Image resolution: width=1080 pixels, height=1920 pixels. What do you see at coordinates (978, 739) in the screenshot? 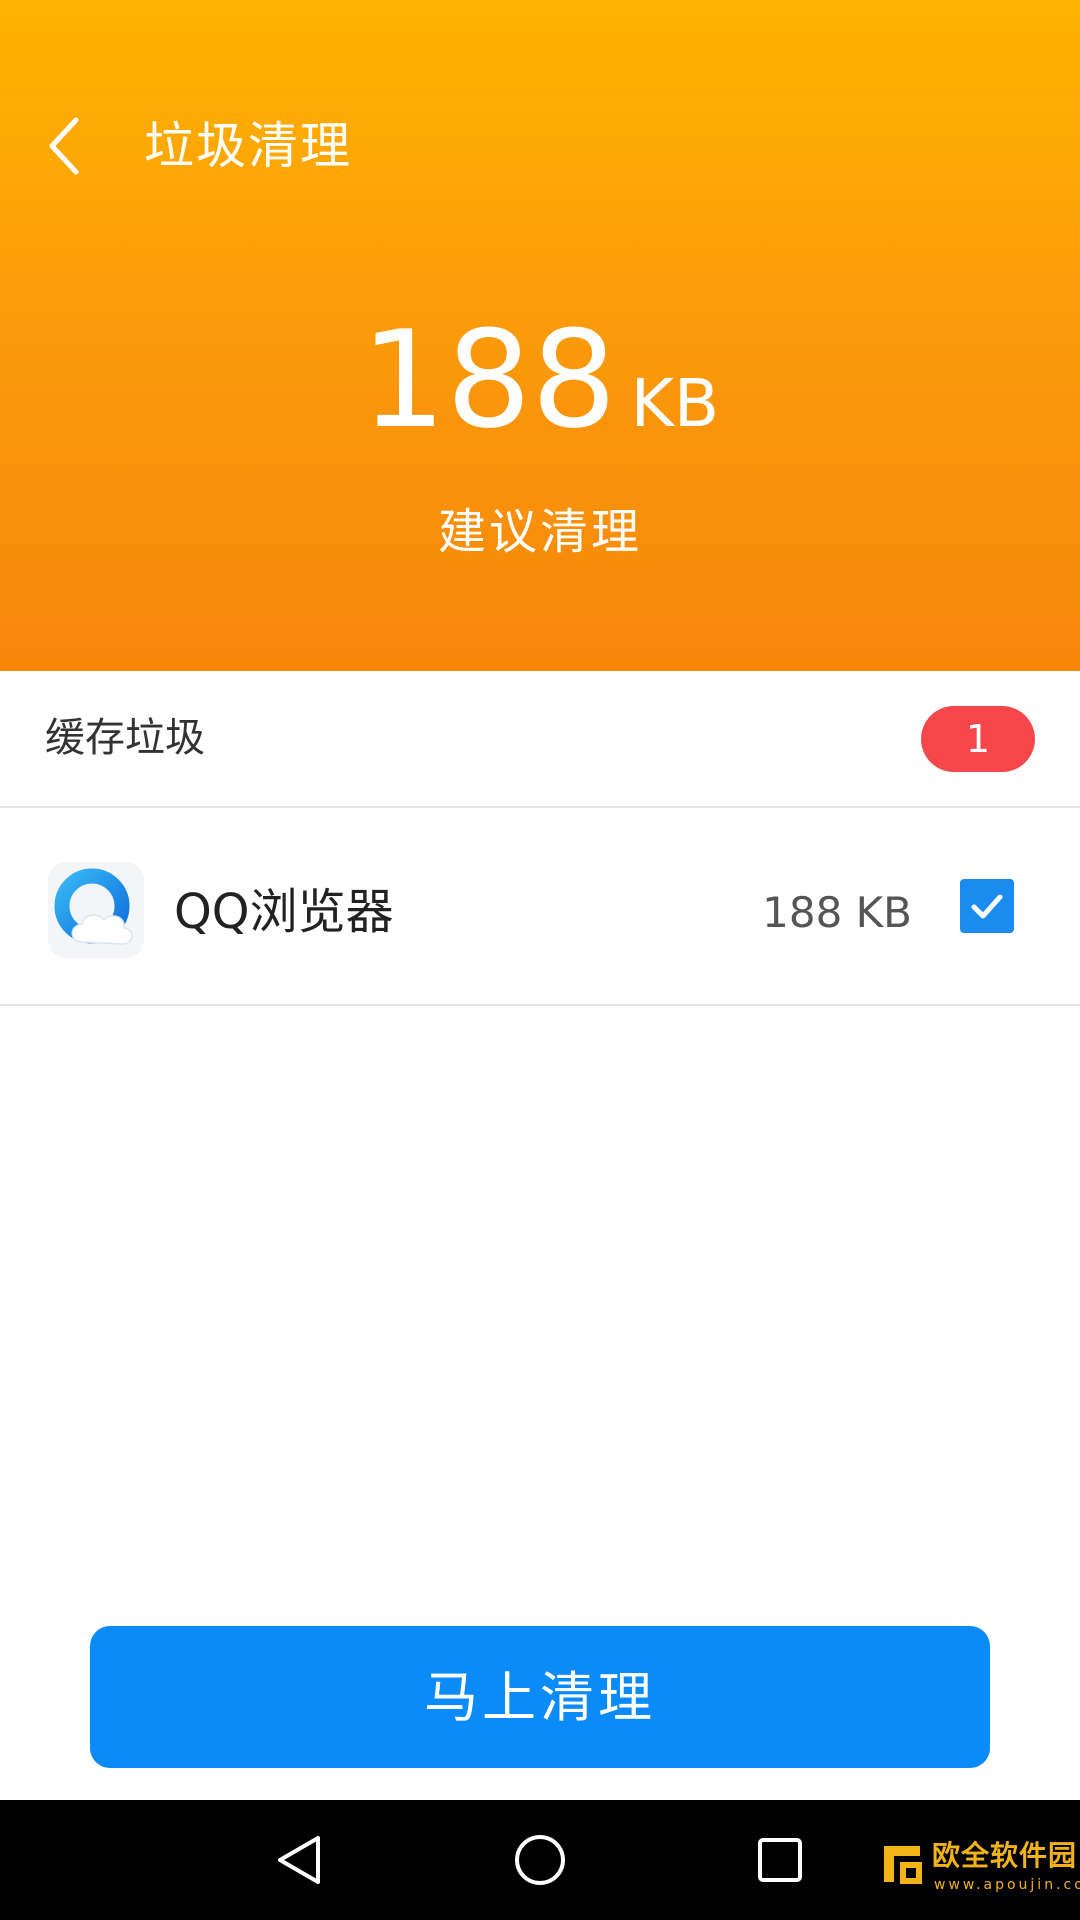
I see `count-badge: 1` at bounding box center [978, 739].